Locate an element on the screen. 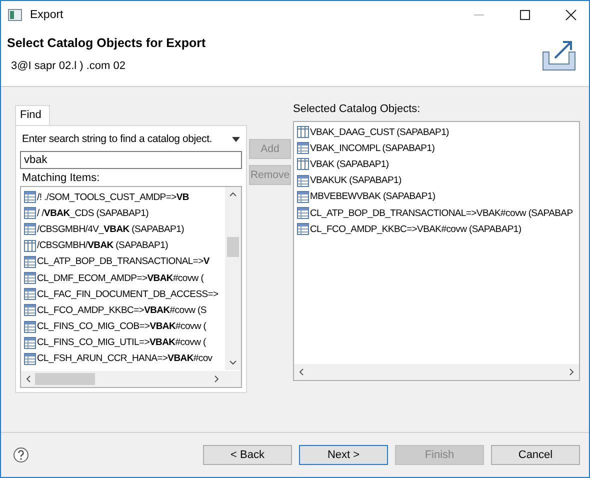 The height and width of the screenshot is (478, 590). connection-text: 3@I sapr 02.l ) .com 02 is located at coordinates (68, 66).